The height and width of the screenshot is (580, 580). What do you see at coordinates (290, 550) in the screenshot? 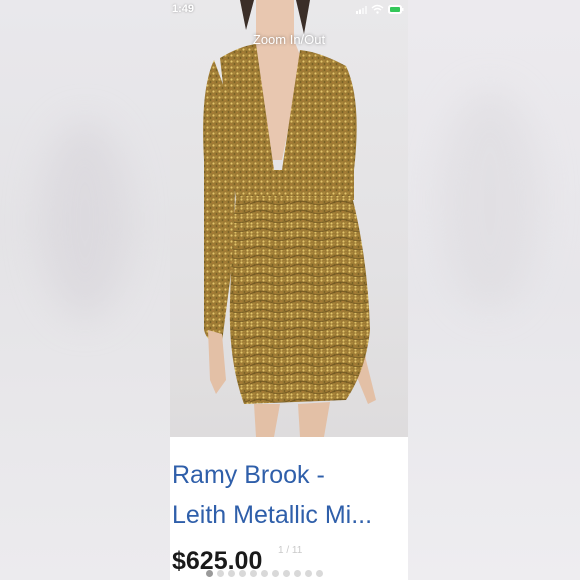
I see `image-counter: 1 / 11` at bounding box center [290, 550].